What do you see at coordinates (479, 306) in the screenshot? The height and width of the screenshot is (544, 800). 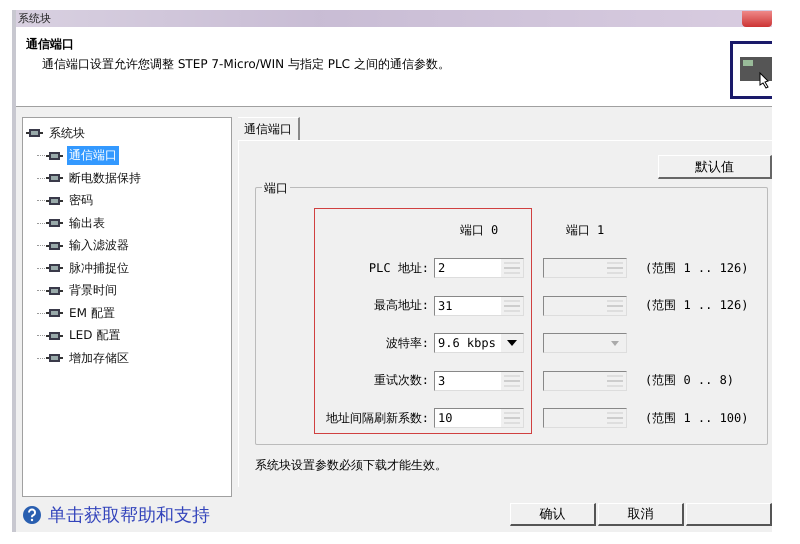 I see `number-field: 31` at bounding box center [479, 306].